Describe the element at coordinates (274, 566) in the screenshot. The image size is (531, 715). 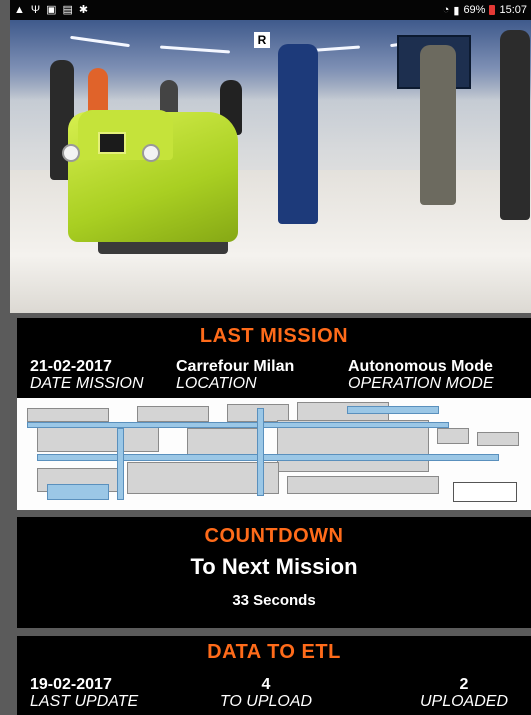
I see `countdown-subtitle: To Next Mission` at that location.